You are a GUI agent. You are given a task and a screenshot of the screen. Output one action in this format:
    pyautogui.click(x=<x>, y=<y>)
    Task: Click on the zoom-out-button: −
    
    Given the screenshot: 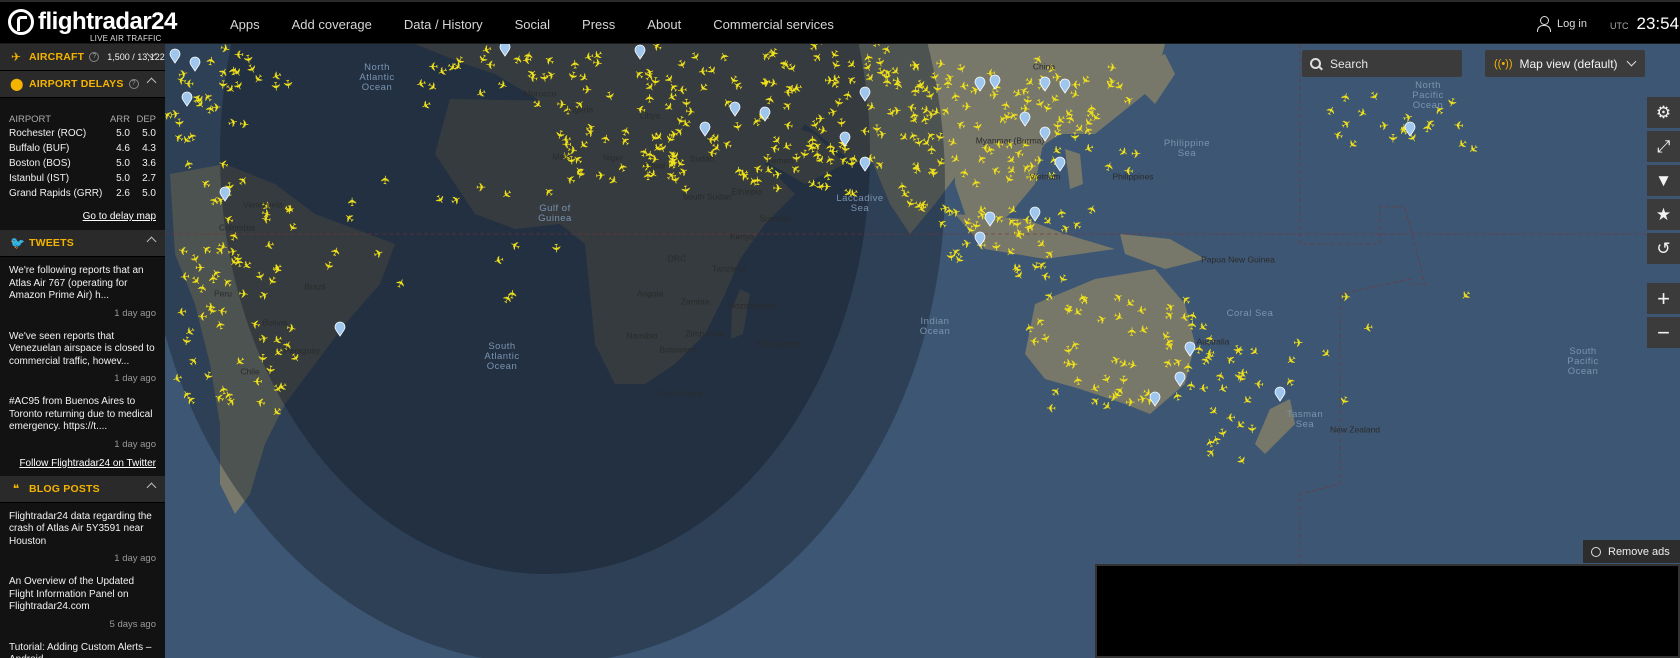 What is the action you would take?
    pyautogui.click(x=1663, y=332)
    